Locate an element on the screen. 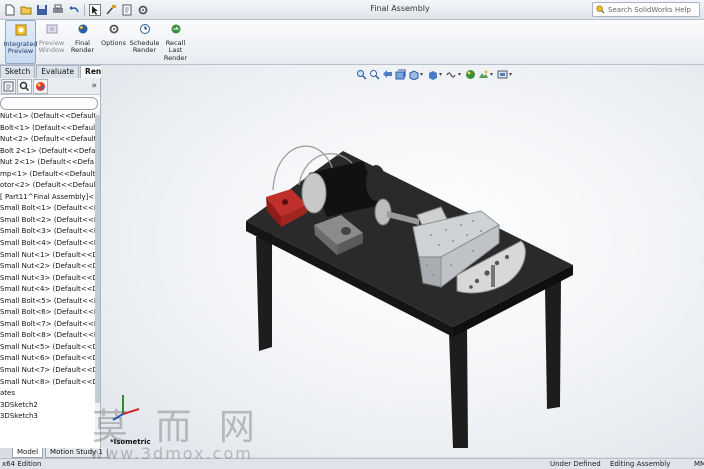 This screenshot has width=704, height=469. configuration-manager-tab is located at coordinates (24, 86).